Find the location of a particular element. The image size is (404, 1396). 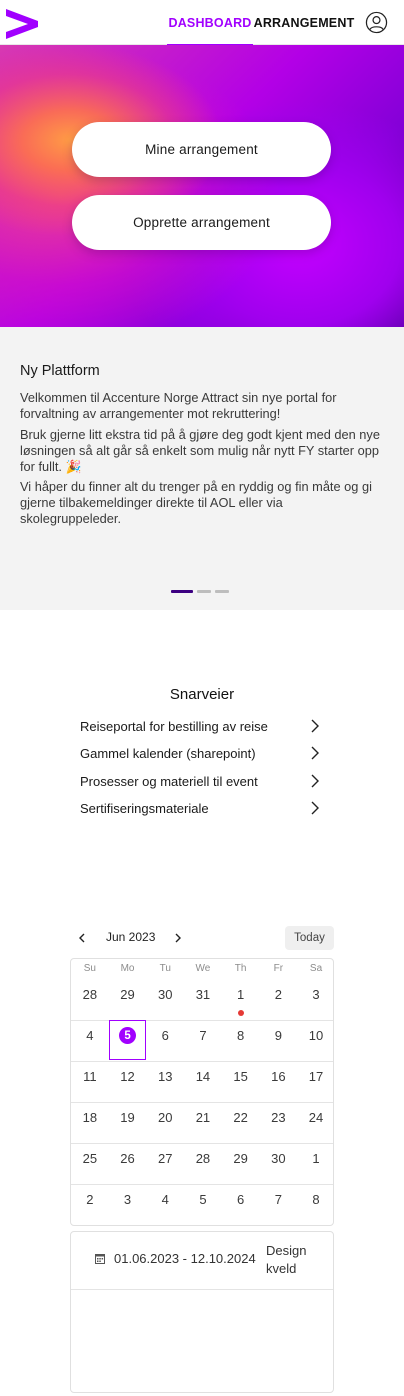

calendar-header: Jun 2023 Today is located at coordinates (202, 938).